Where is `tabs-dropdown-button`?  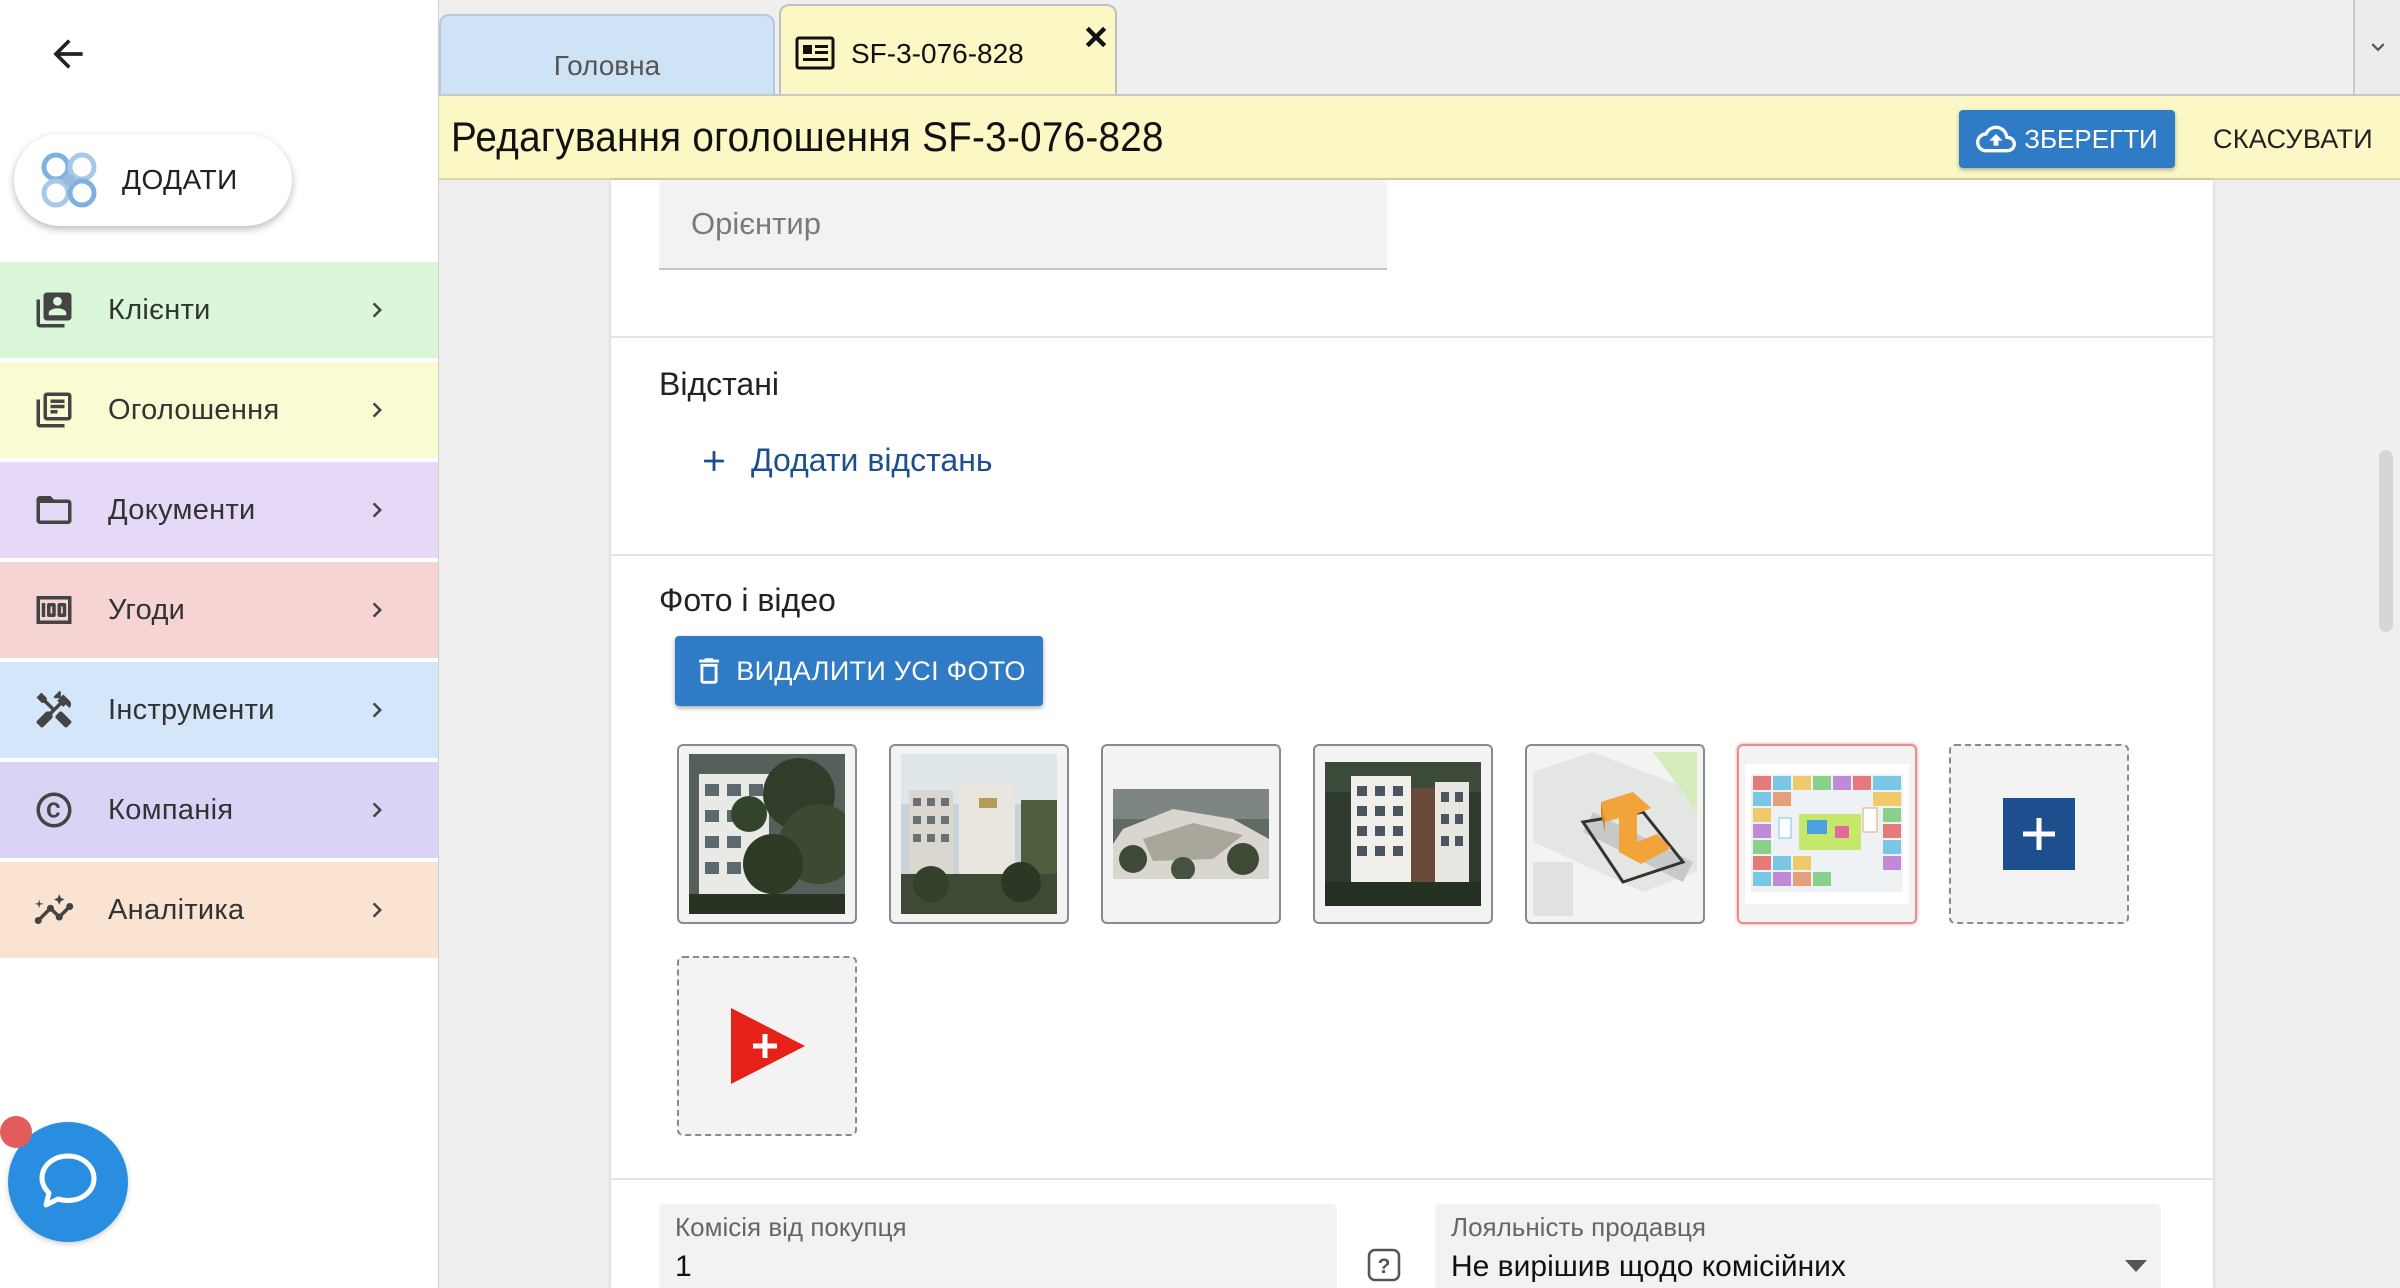 tabs-dropdown-button is located at coordinates (2376, 47).